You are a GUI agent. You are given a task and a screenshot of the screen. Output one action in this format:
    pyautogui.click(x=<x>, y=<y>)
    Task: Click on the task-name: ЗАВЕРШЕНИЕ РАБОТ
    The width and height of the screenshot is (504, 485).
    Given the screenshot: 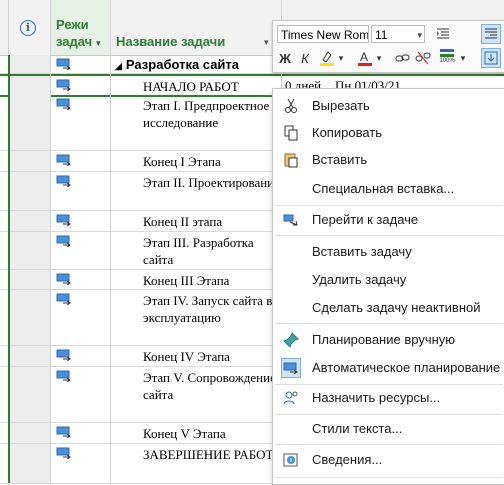 What is the action you would take?
    pyautogui.click(x=208, y=454)
    